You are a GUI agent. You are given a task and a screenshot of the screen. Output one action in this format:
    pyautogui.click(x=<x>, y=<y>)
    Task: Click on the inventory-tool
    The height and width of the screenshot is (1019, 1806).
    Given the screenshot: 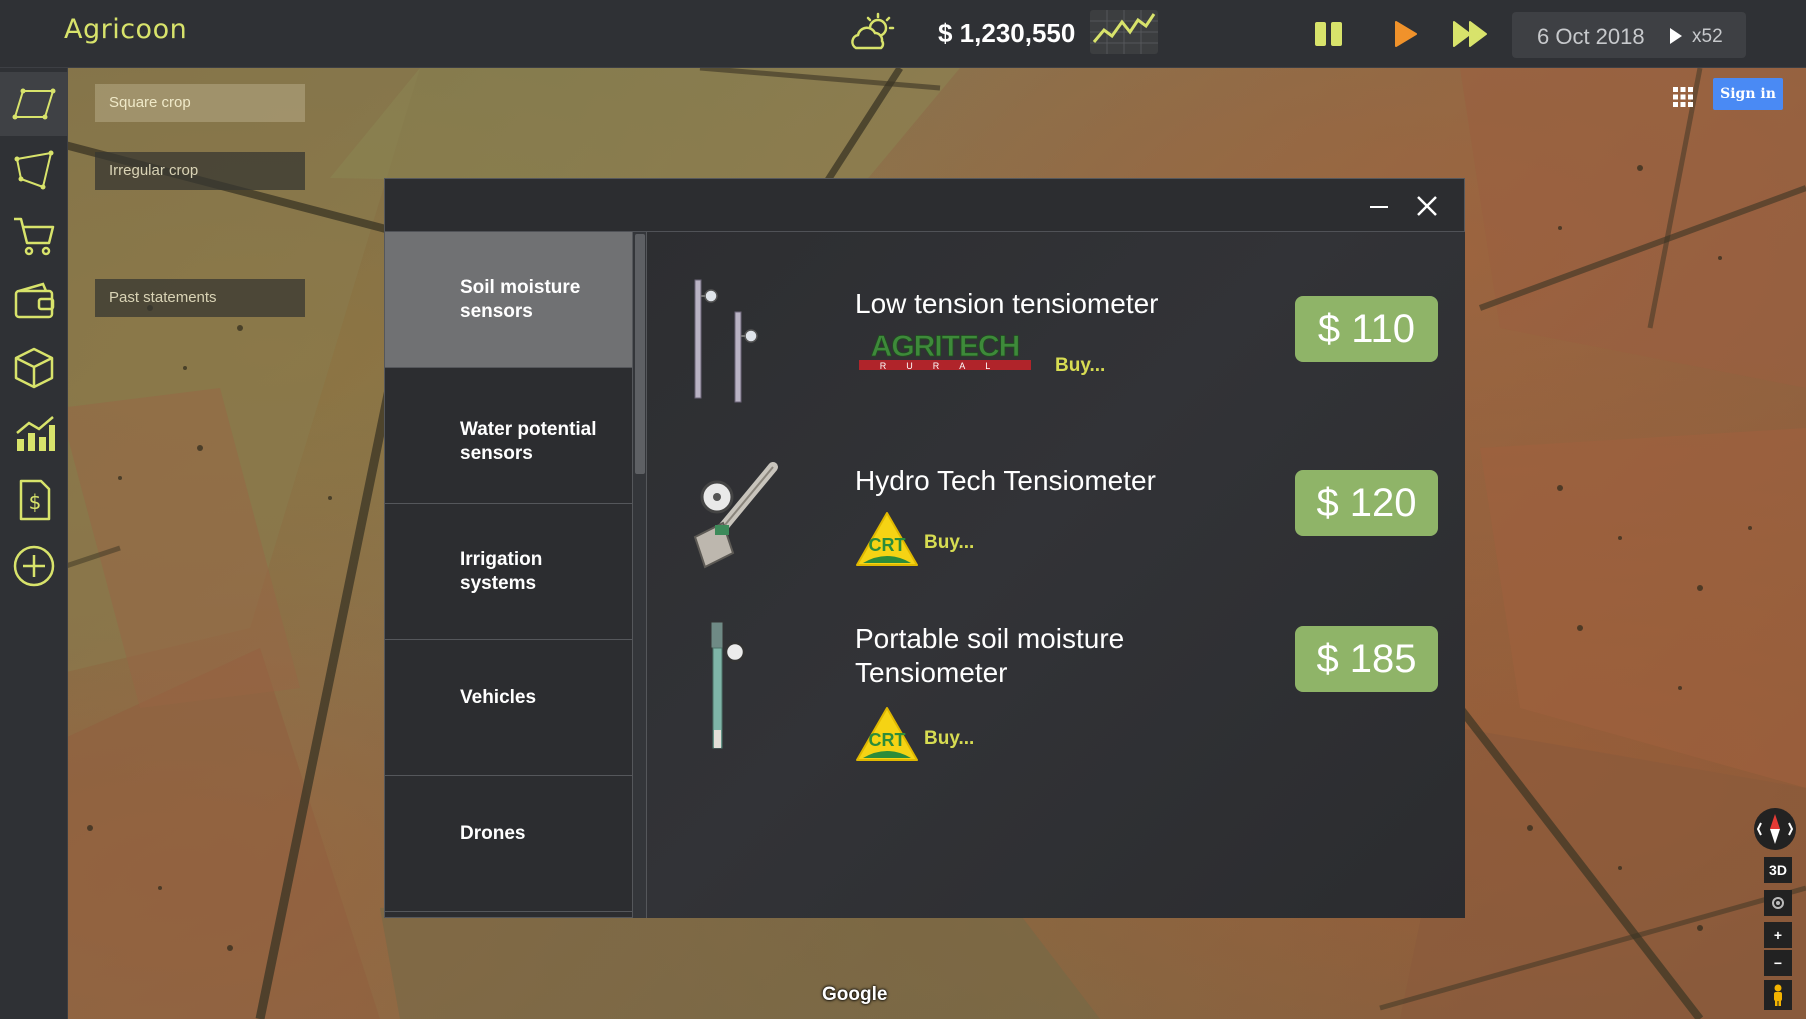 What is the action you would take?
    pyautogui.click(x=34, y=368)
    